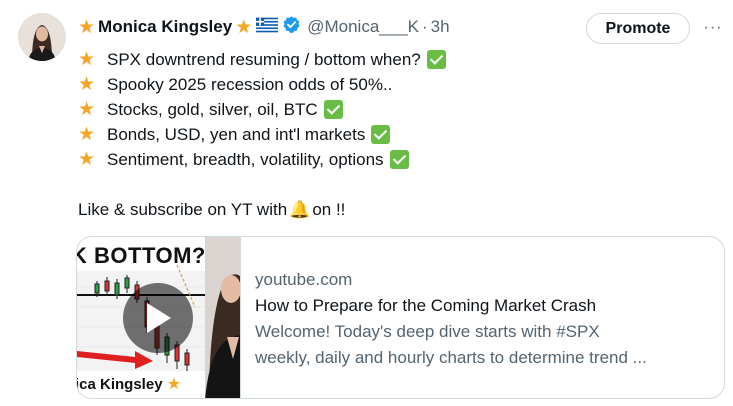 This screenshot has height=406, width=733. What do you see at coordinates (638, 28) in the screenshot?
I see `promote-button: Promote` at bounding box center [638, 28].